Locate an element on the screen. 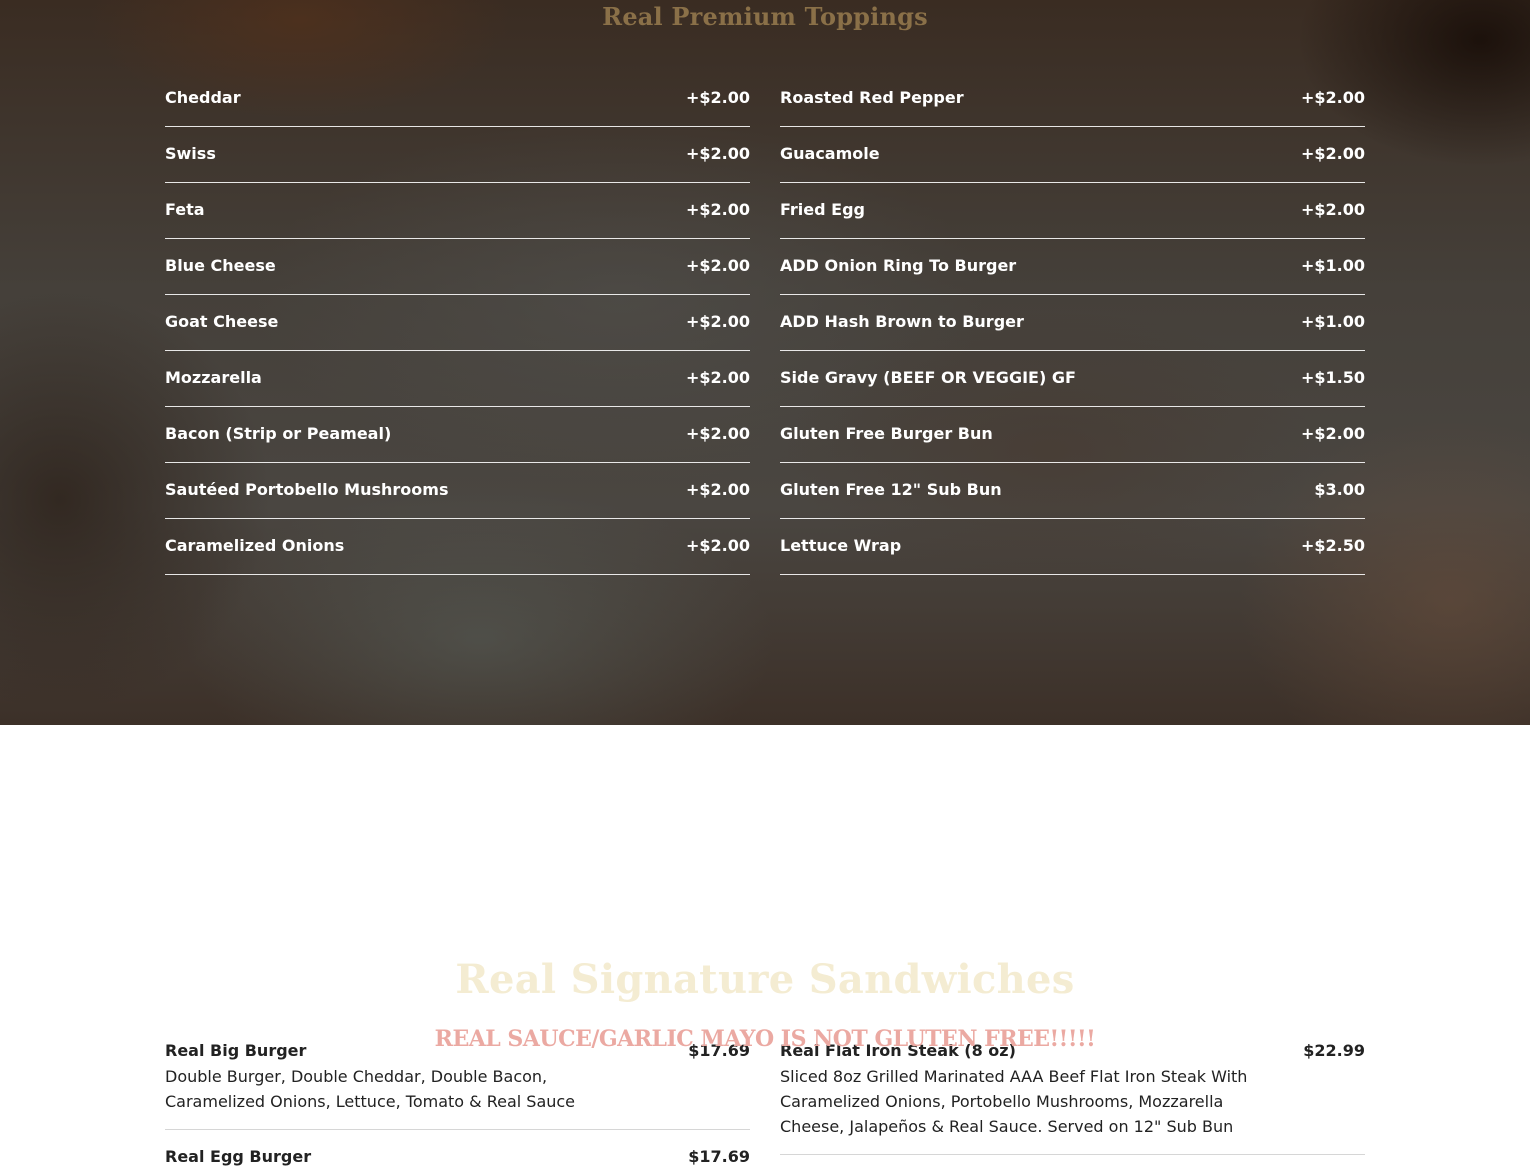  sandwich-header: Real Egg Burger $17.69 is located at coordinates (457, 1157).